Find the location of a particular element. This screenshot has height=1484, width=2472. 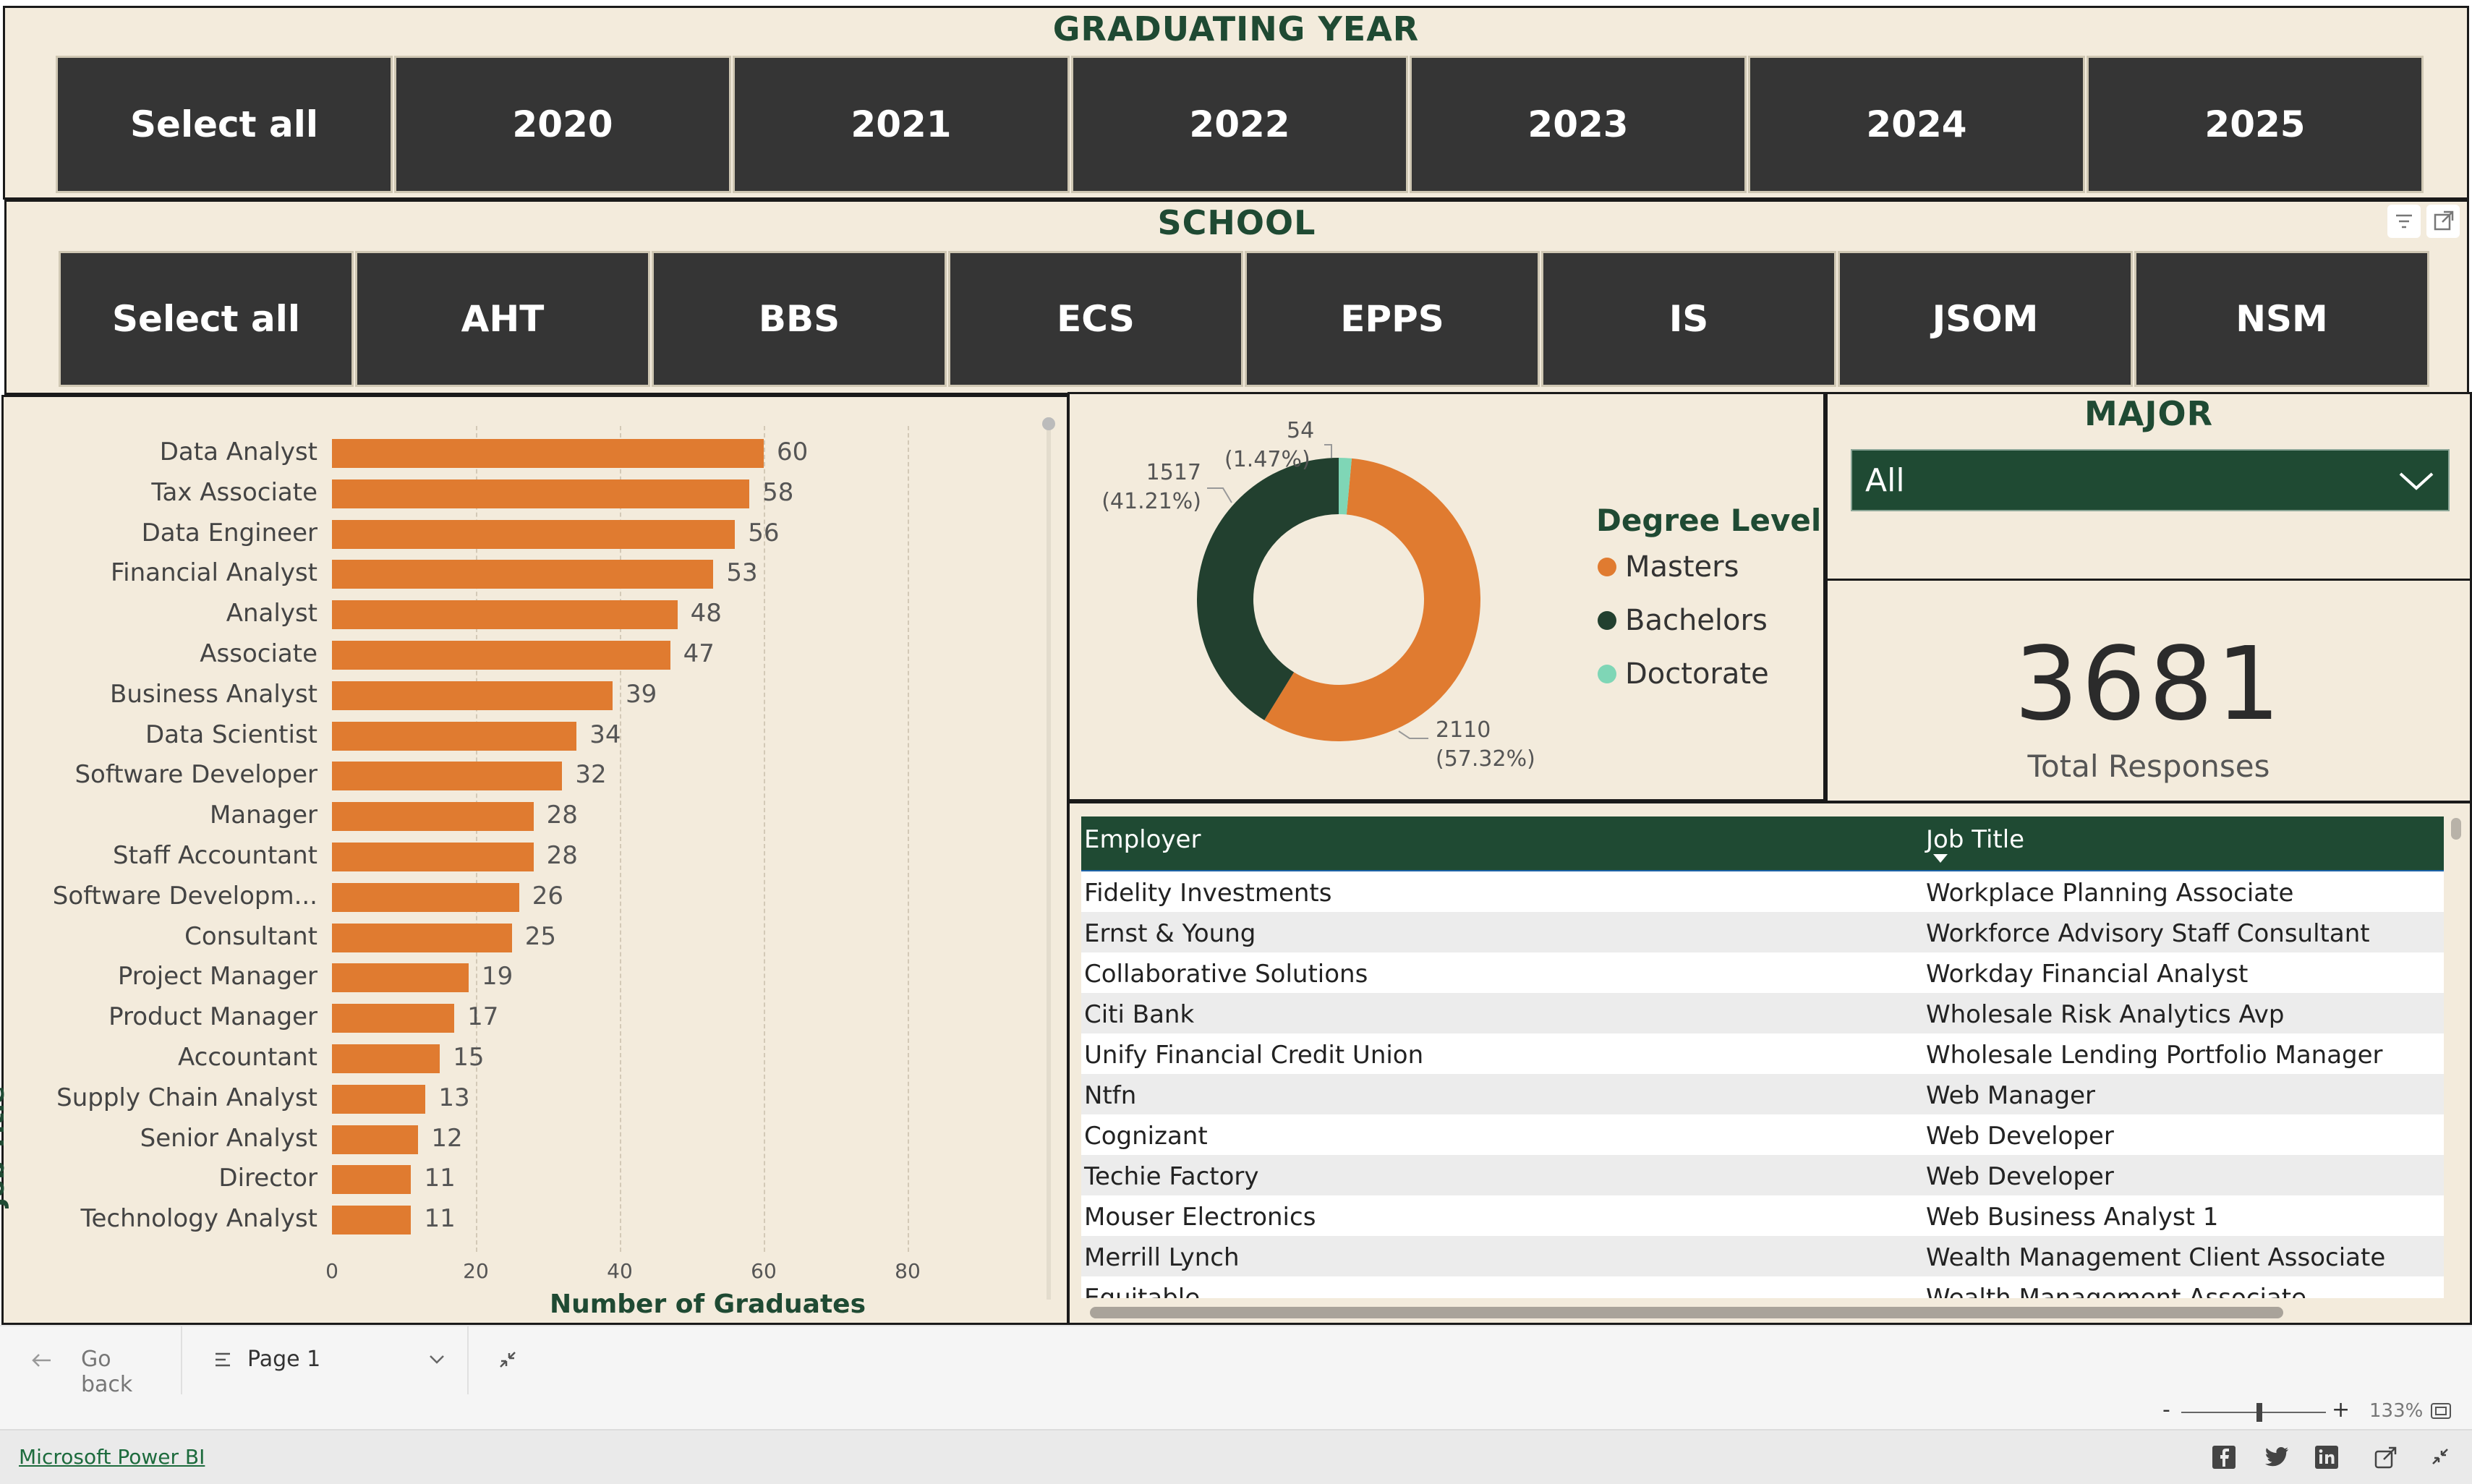

bar-value-label: 13 is located at coordinates (454, 1097).